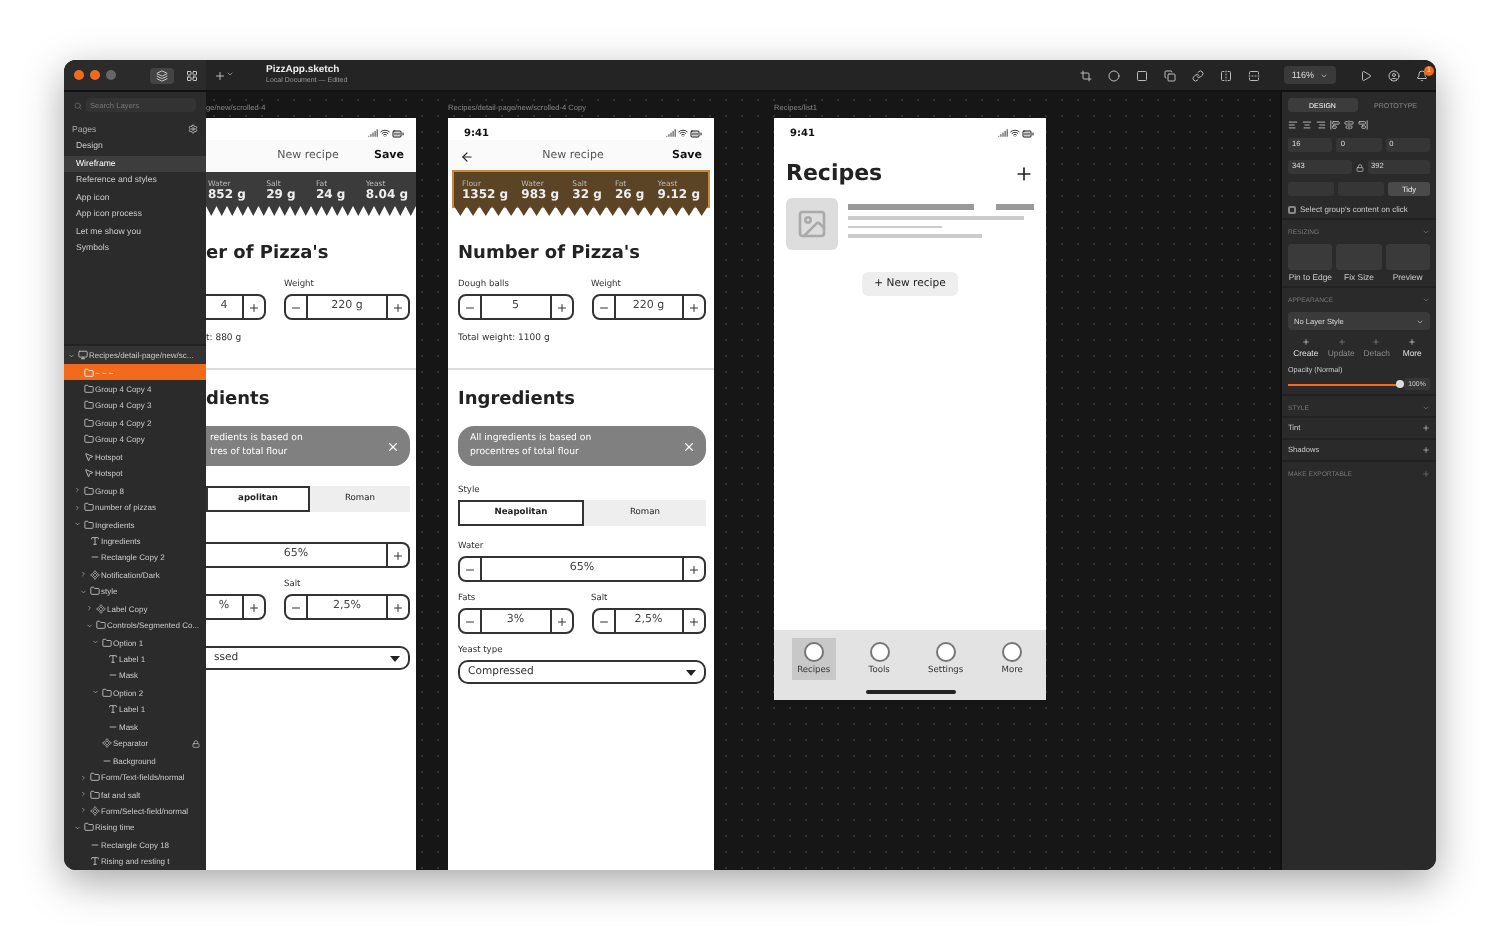 Image resolution: width=1500 pixels, height=940 pixels. What do you see at coordinates (1307, 125) in the screenshot?
I see `align-center-icon` at bounding box center [1307, 125].